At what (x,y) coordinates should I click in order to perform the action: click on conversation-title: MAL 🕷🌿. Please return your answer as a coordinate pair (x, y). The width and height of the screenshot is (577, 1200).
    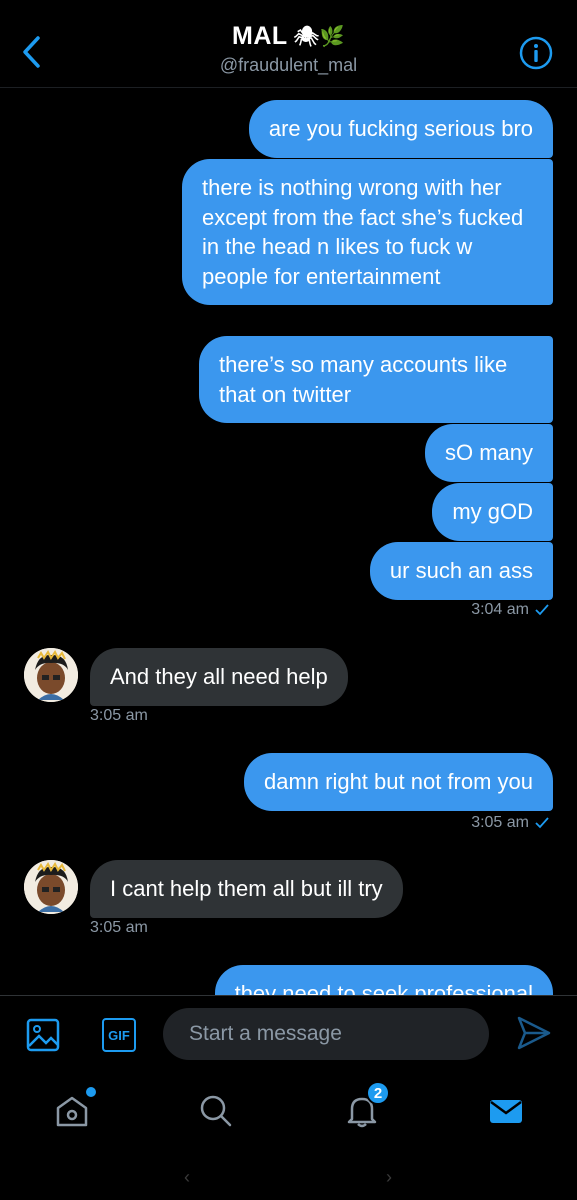
    Looking at the image, I should click on (288, 36).